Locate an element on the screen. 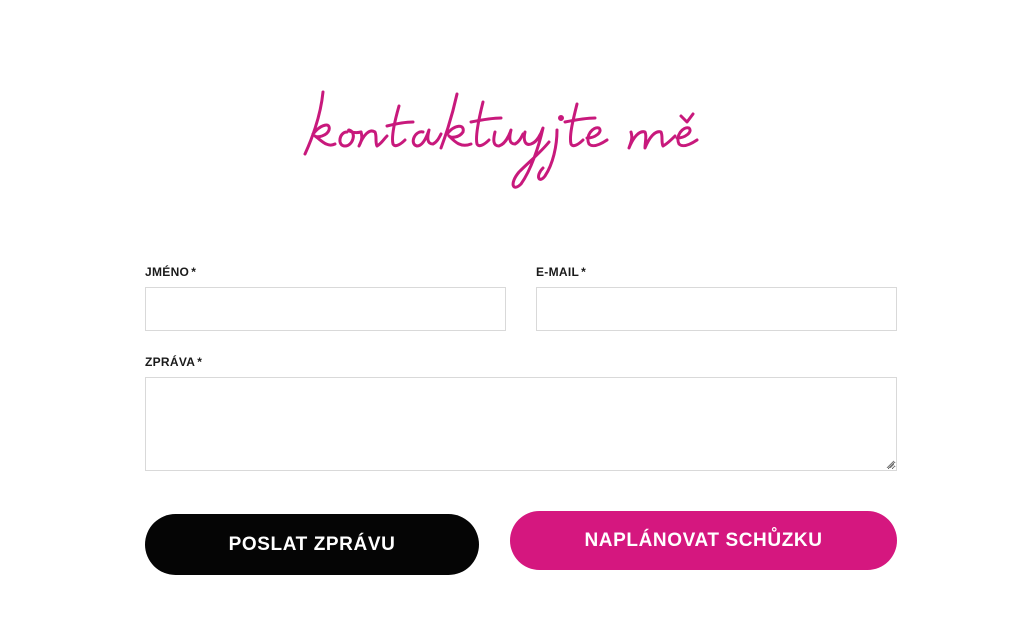 The width and height of the screenshot is (1024, 642). name-label: JMÉNO * is located at coordinates (170, 272).